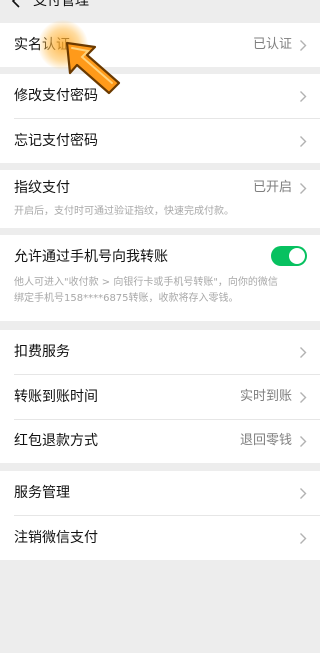 The width and height of the screenshot is (320, 653). Describe the element at coordinates (265, 440) in the screenshot. I see `refund-method-value: 退回零钱` at that location.